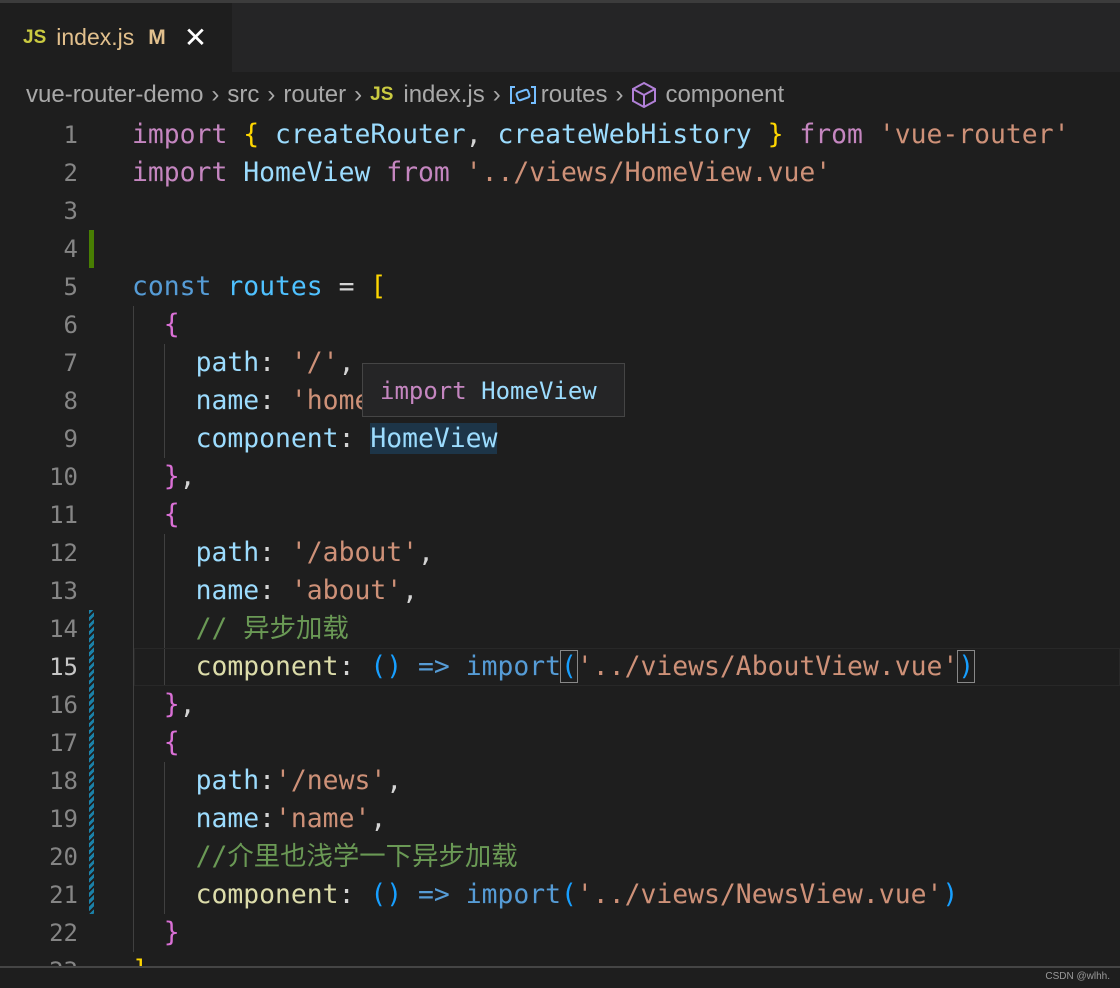 The width and height of the screenshot is (1120, 988). Describe the element at coordinates (767, 666) in the screenshot. I see `code-token: '../views/AboutView.vue'` at that location.